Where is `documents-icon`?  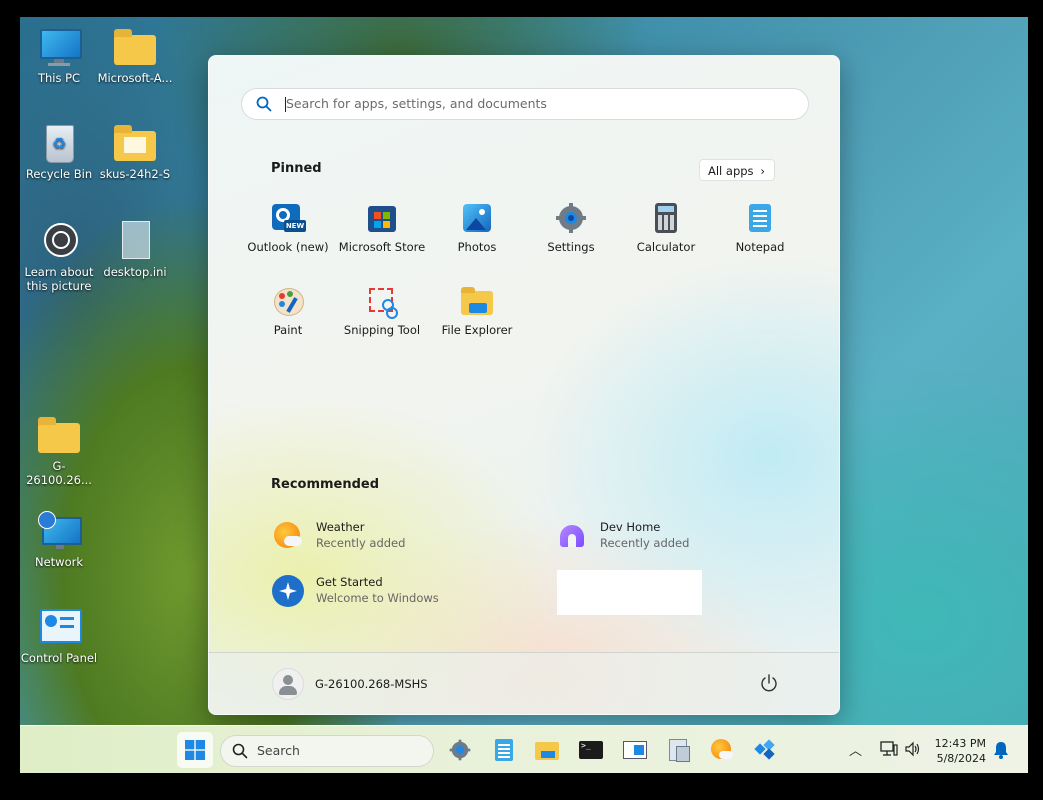 documents-icon is located at coordinates (679, 750).